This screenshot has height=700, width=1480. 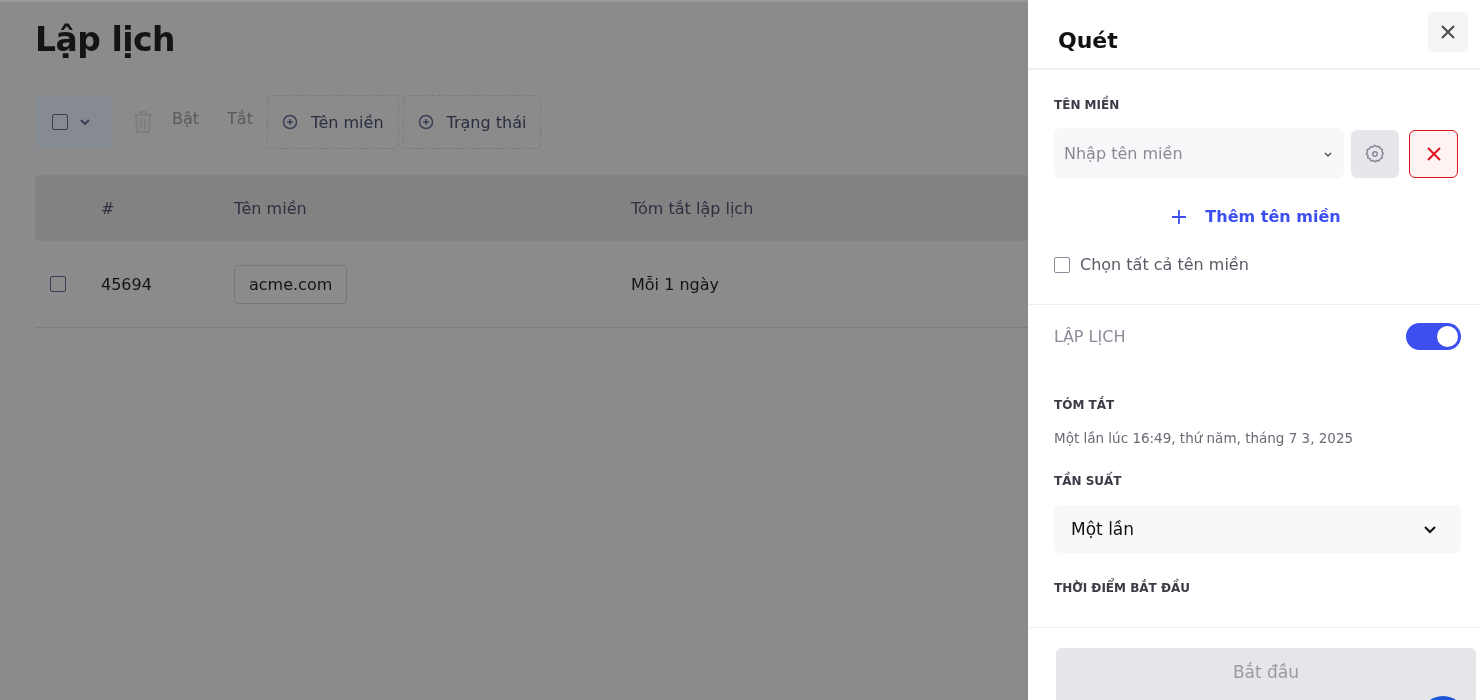 I want to click on schedule-toggle, so click(x=1433, y=336).